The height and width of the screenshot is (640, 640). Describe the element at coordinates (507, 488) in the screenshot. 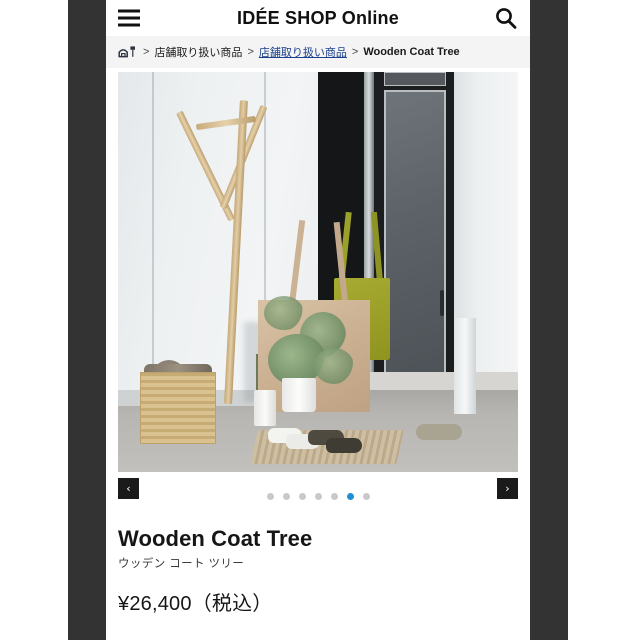

I see `gallery-next-button: ›` at that location.